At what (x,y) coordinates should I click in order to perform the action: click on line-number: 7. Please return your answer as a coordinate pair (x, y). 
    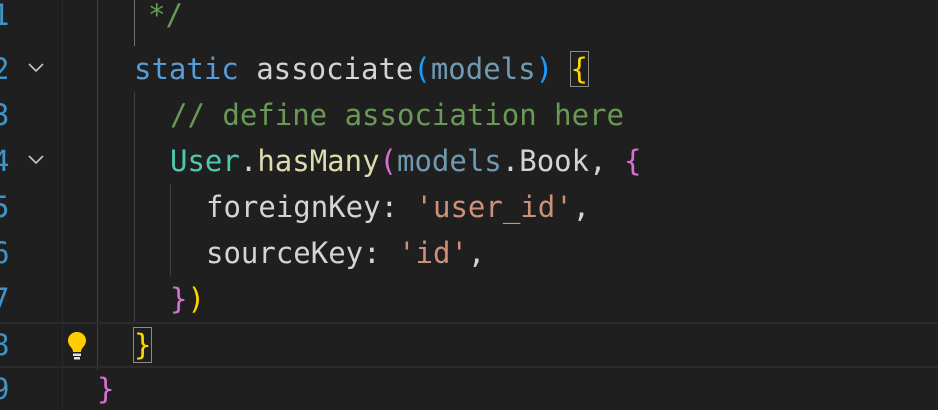
    Looking at the image, I should click on (5, 299).